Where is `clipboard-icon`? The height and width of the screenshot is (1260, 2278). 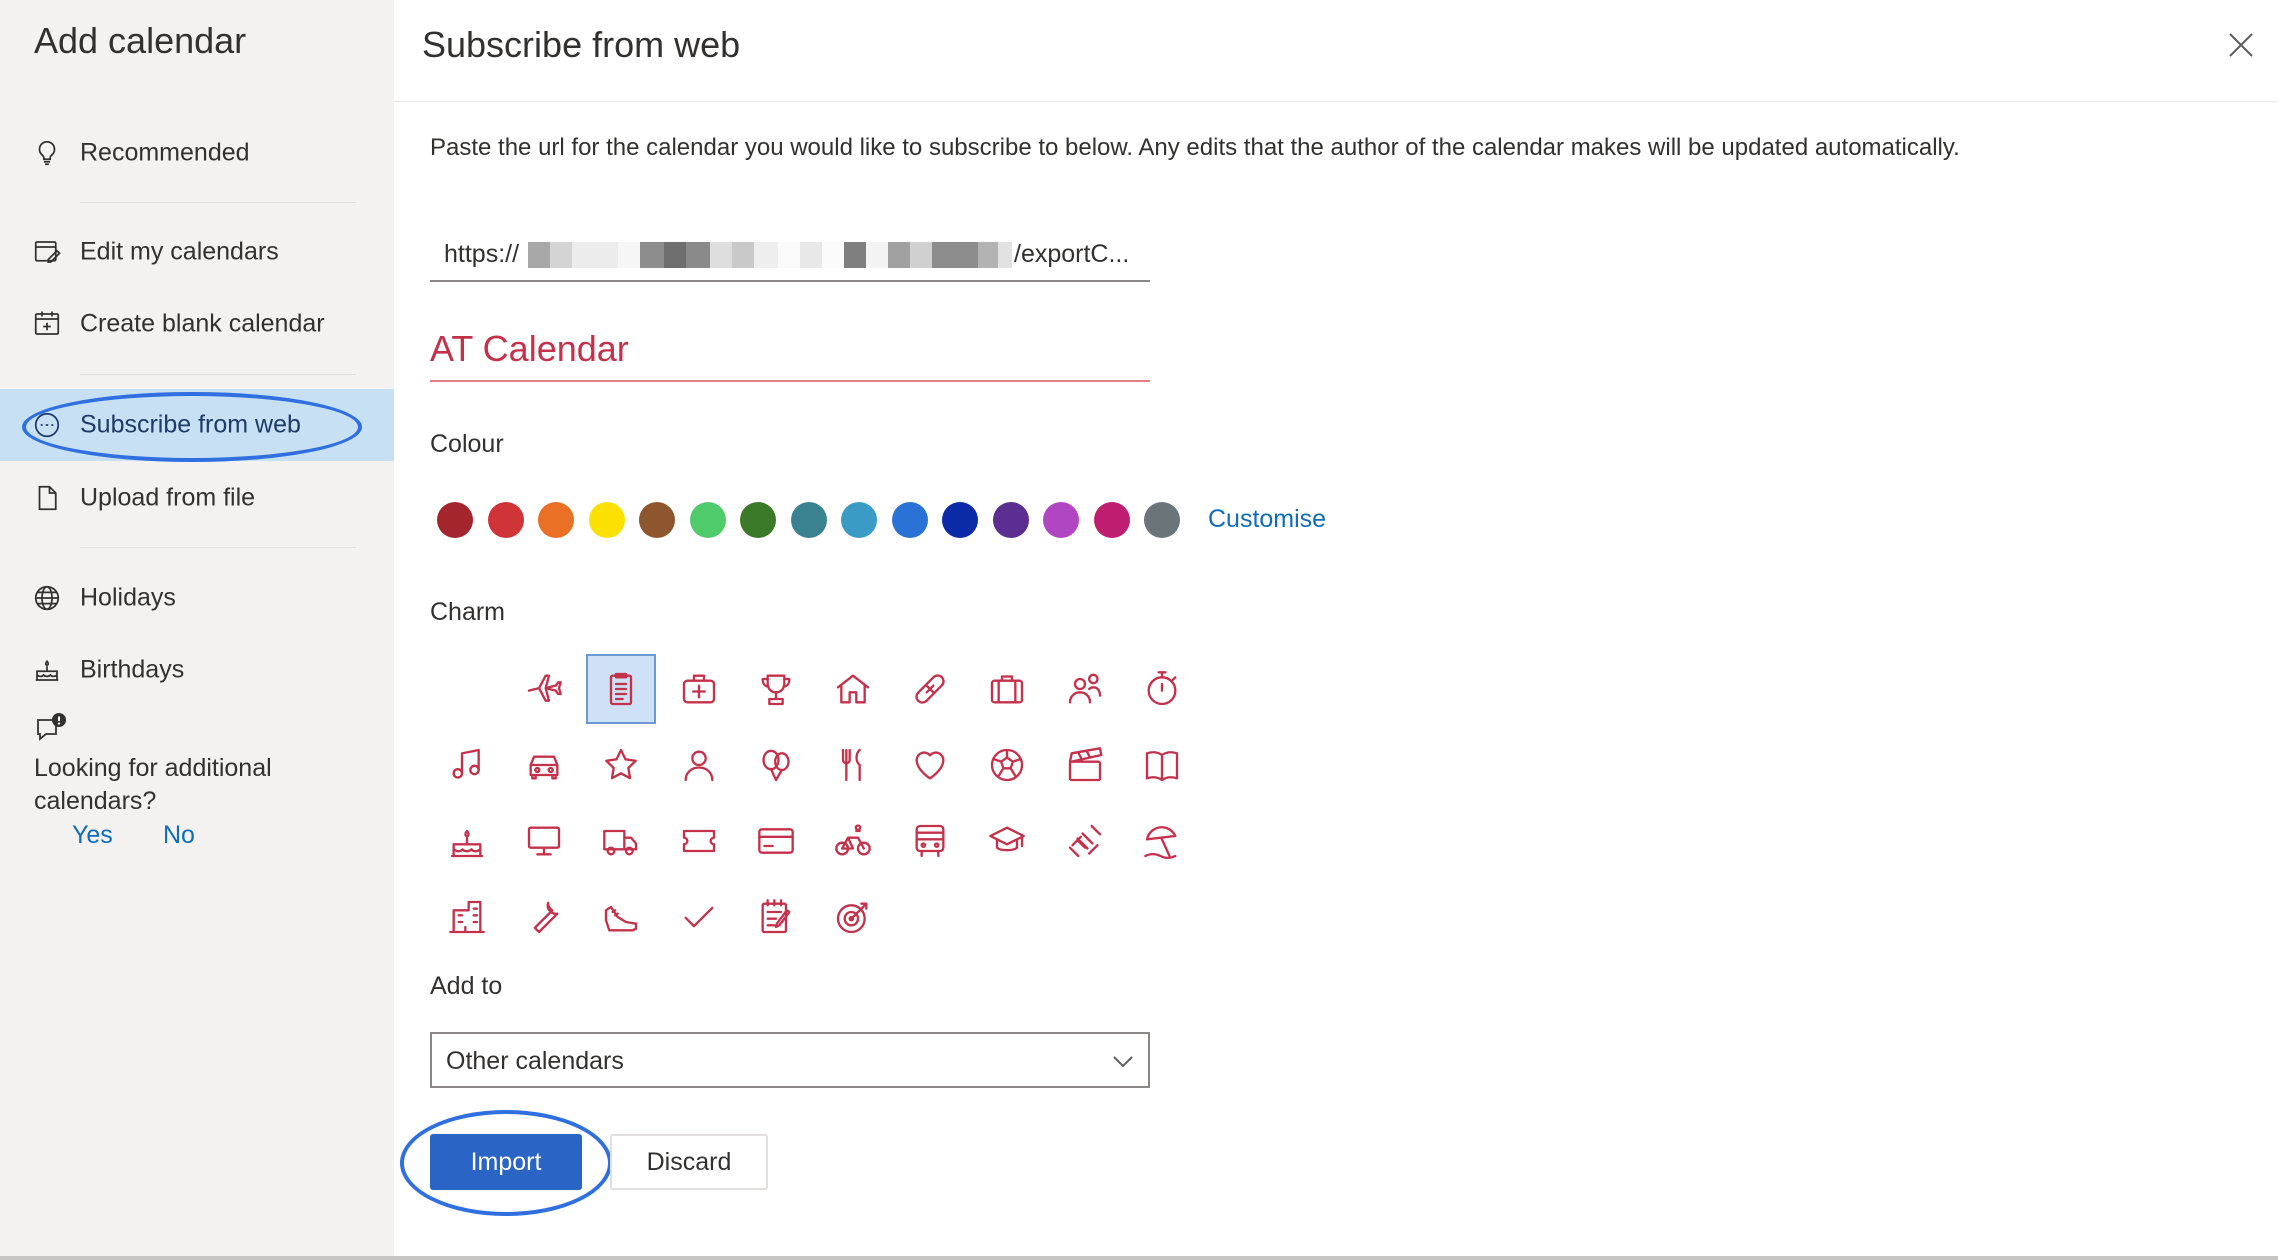
clipboard-icon is located at coordinates (621, 689).